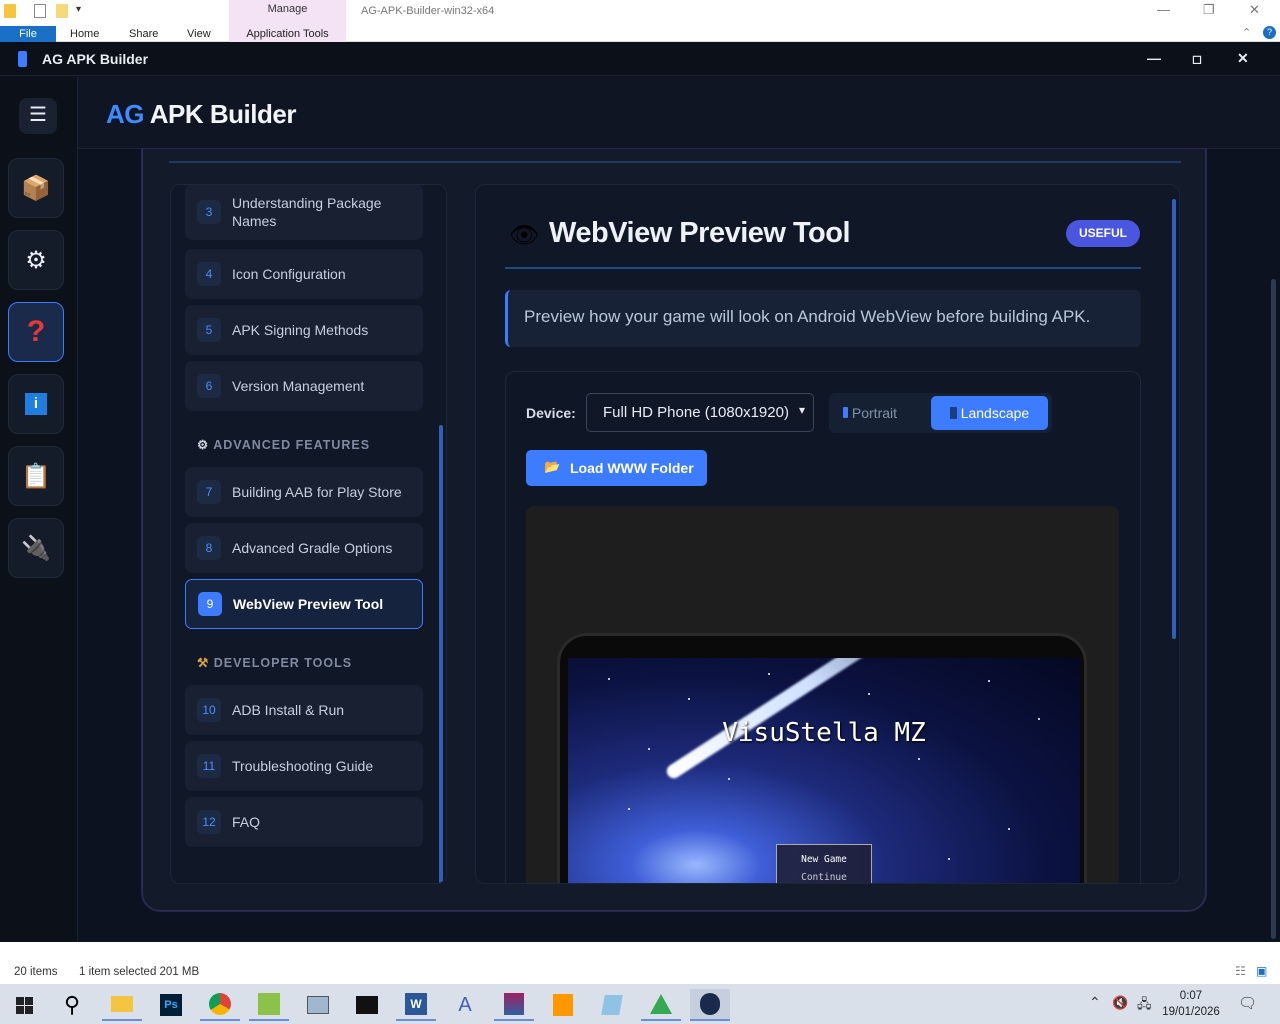 The image size is (1280, 1024). I want to click on large-icons-view-icon: ▣, so click(1261, 971).